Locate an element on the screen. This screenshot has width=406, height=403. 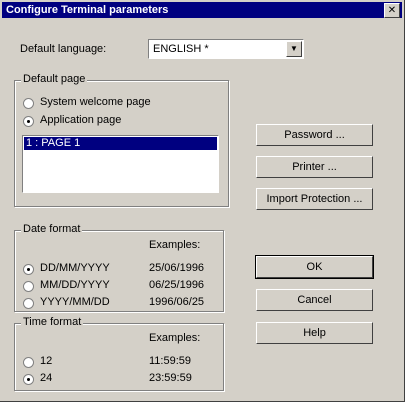
window-title: Configure Terminal parameters is located at coordinates (87, 10).